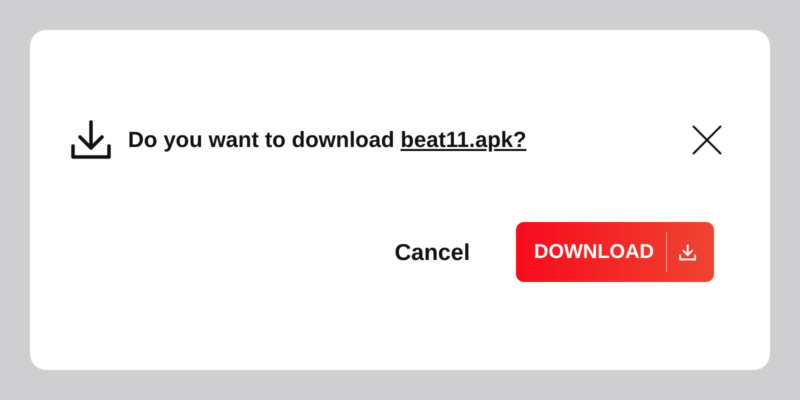 The width and height of the screenshot is (800, 400). Describe the element at coordinates (707, 140) in the screenshot. I see `close-button` at that location.